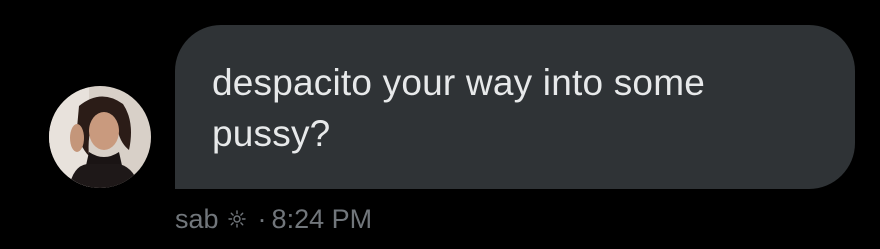 Image resolution: width=880 pixels, height=249 pixels. Describe the element at coordinates (236, 219) in the screenshot. I see `sun-icon` at that location.